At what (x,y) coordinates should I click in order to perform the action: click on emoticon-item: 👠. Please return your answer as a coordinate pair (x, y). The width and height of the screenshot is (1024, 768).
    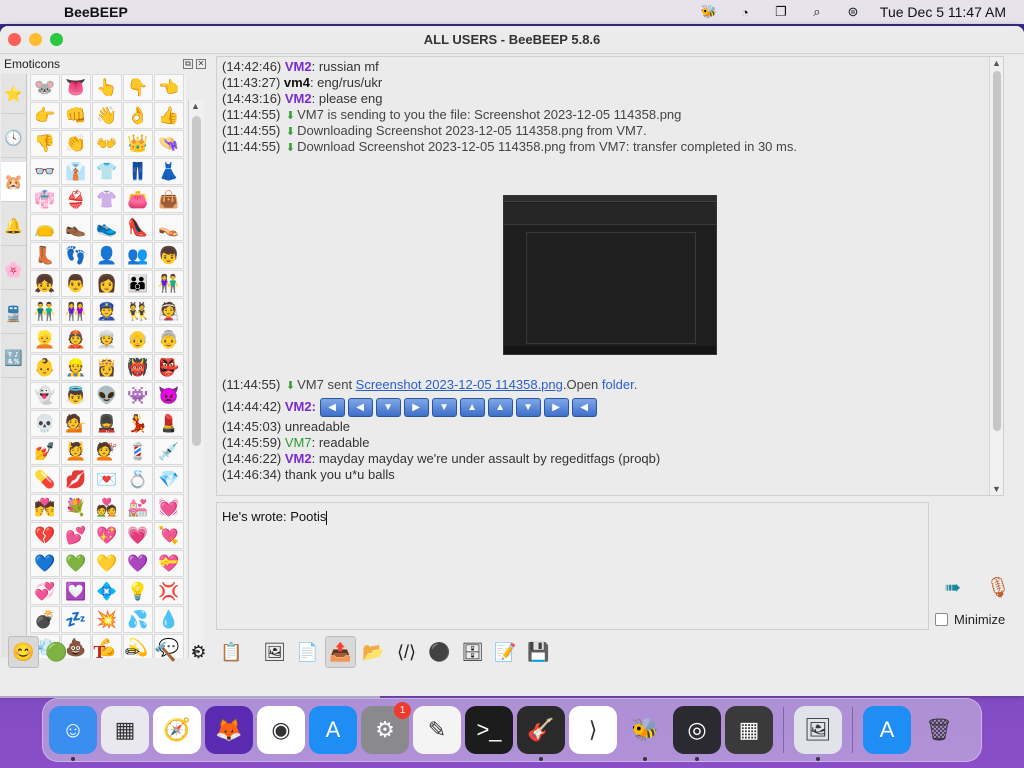
    Looking at the image, I should click on (138, 227).